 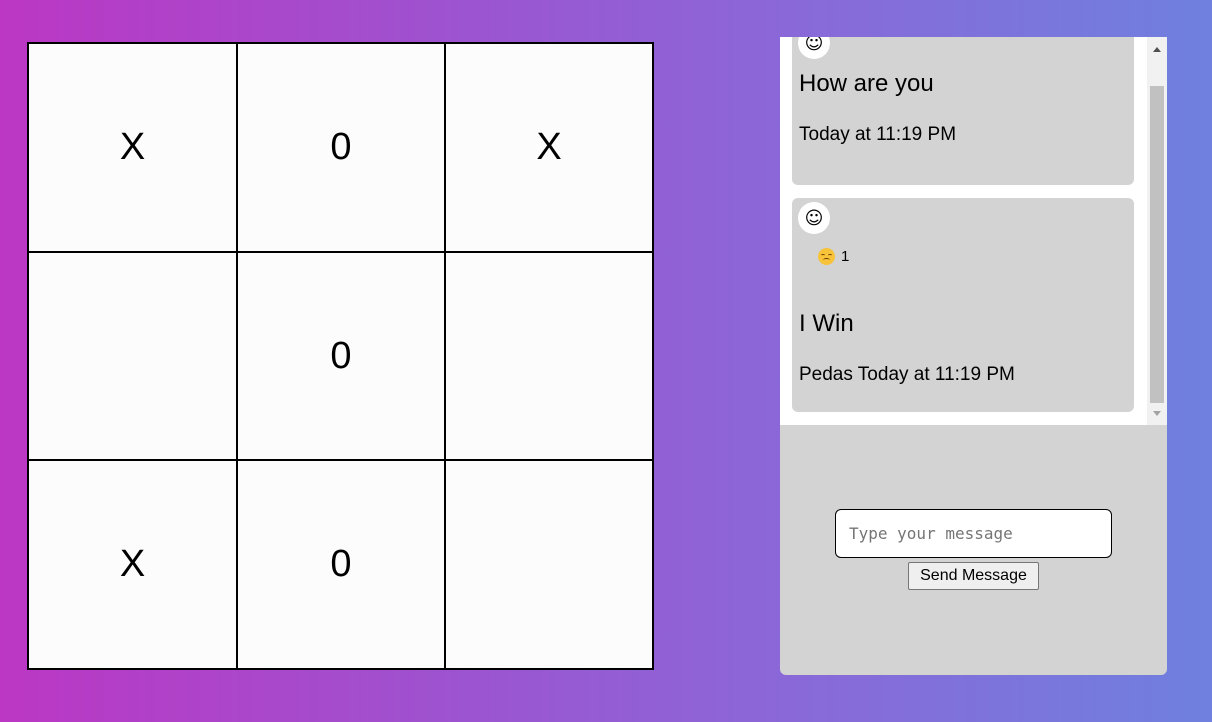 What do you see at coordinates (1157, 49) in the screenshot?
I see `scroll-up-arrow-icon` at bounding box center [1157, 49].